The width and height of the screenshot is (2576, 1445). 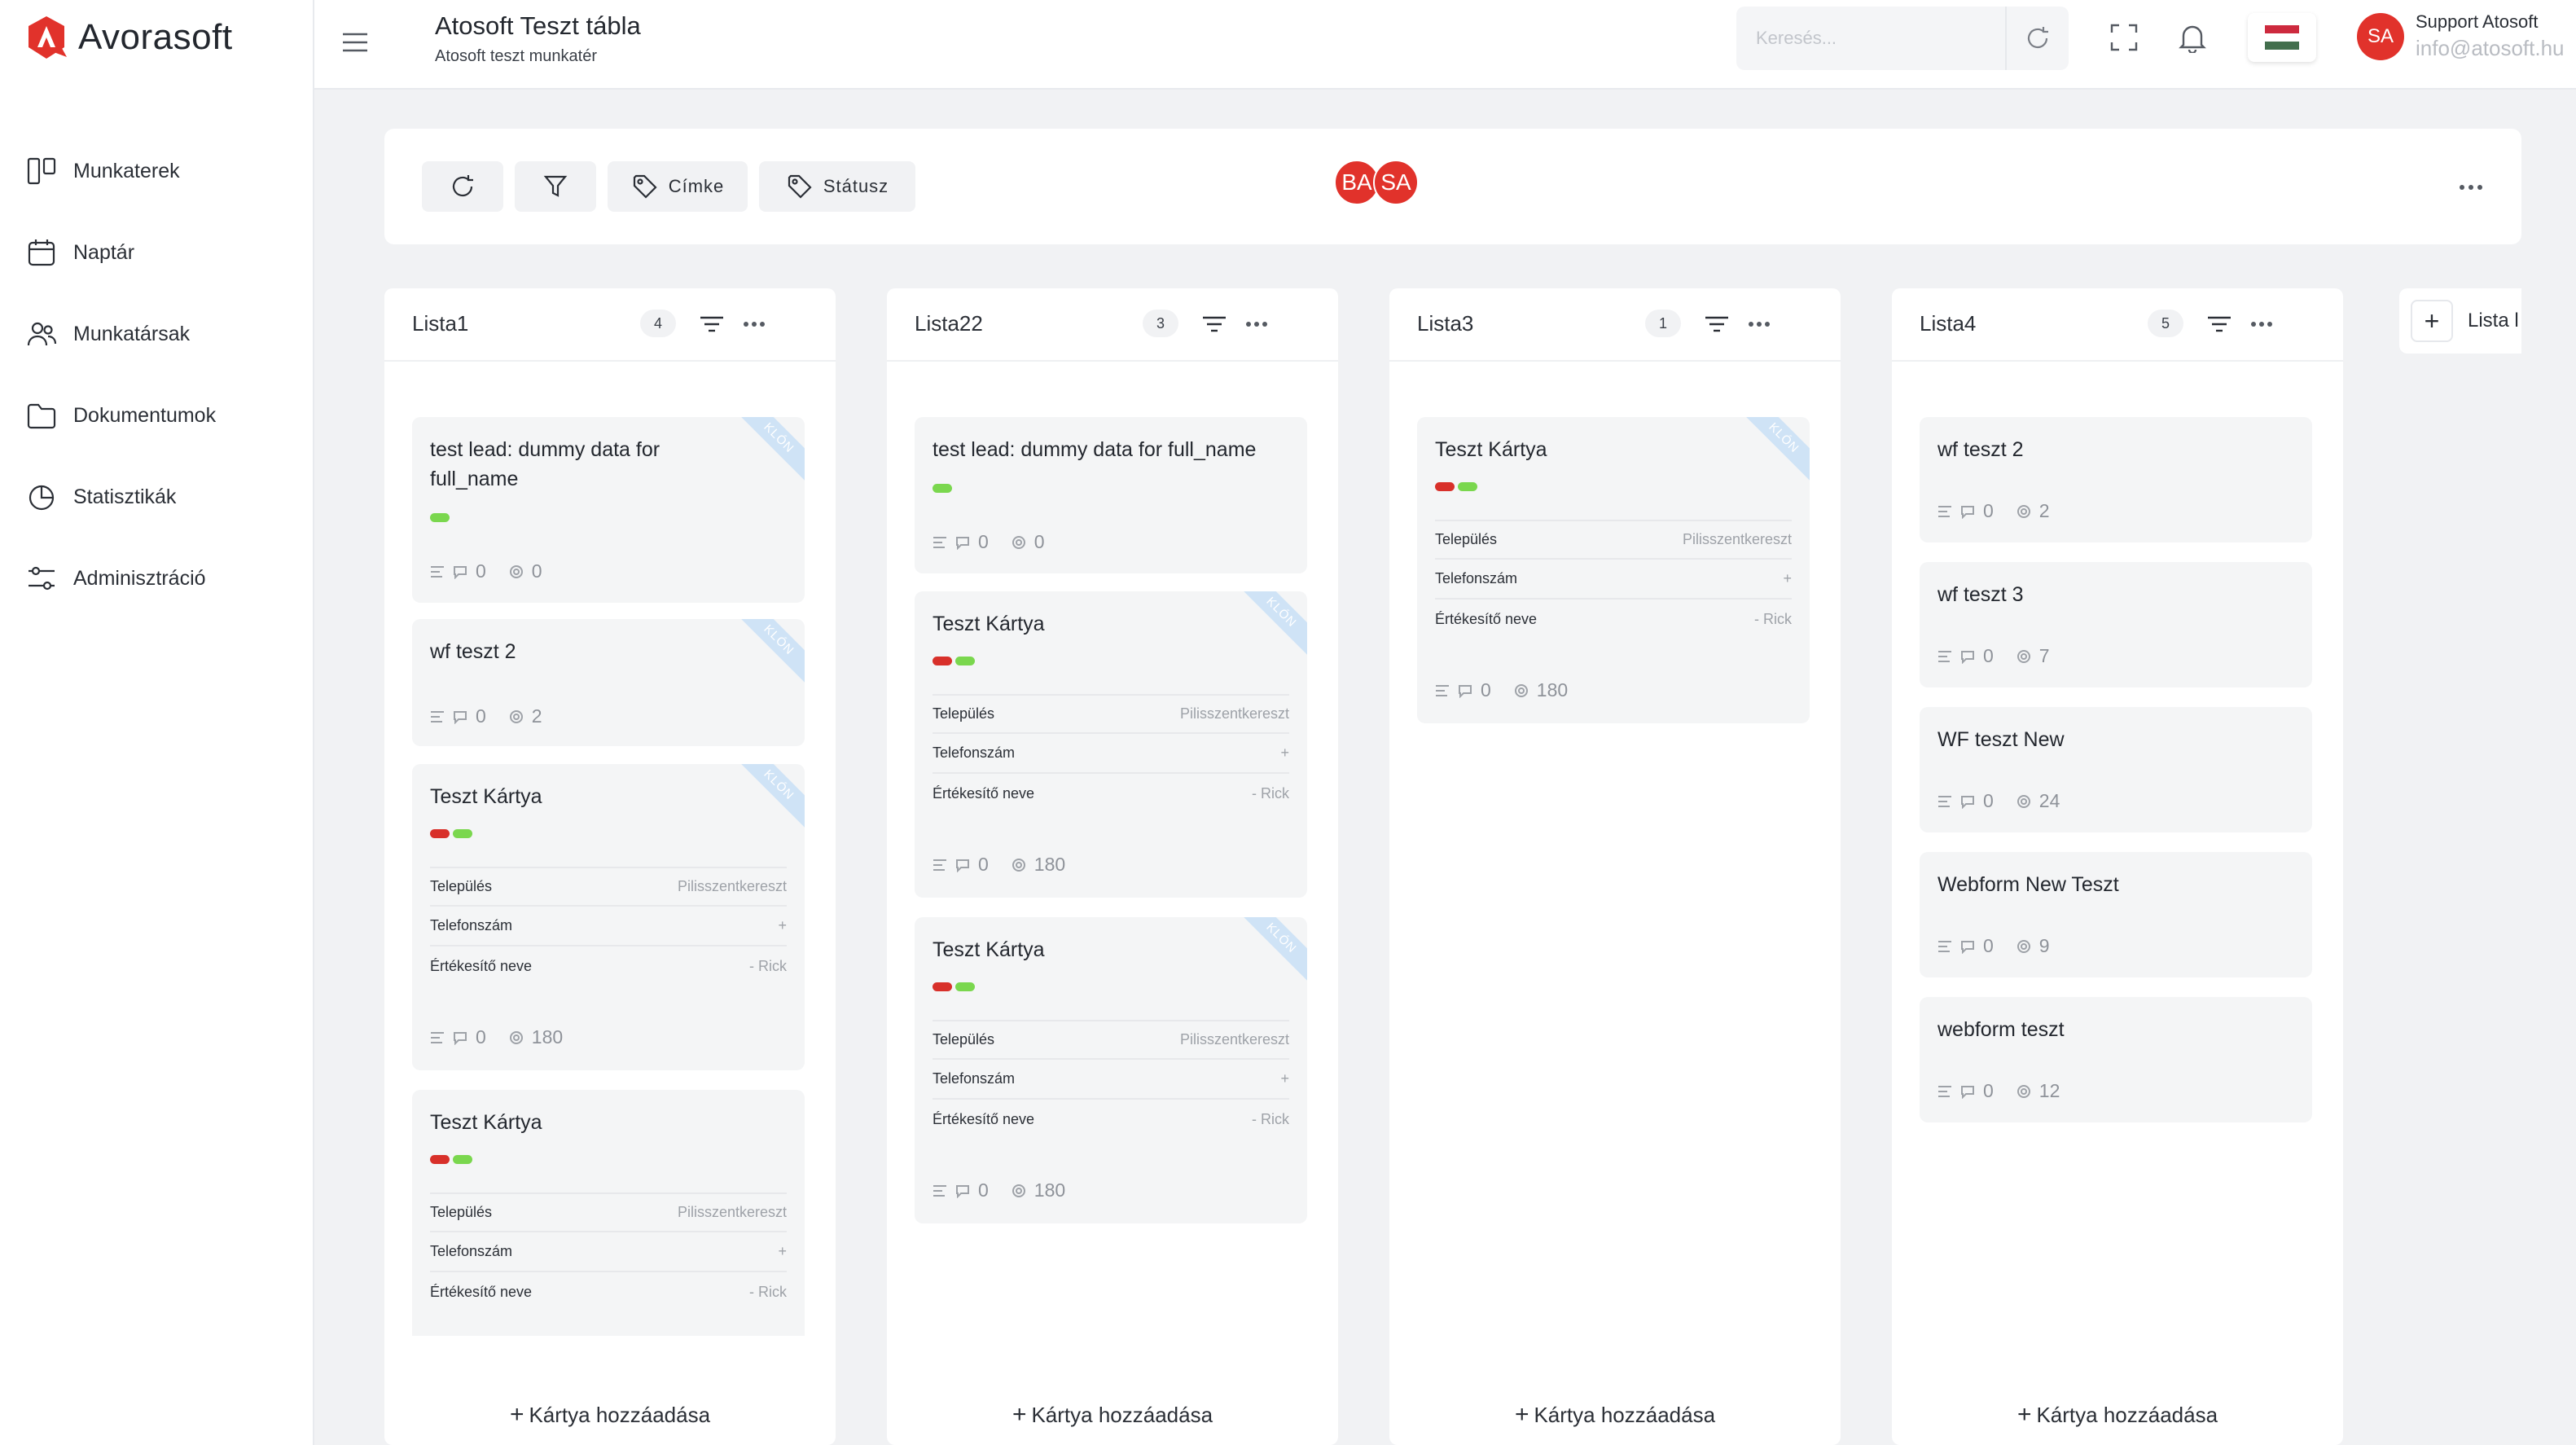 What do you see at coordinates (2116, 479) in the screenshot?
I see `kanban-card: wf teszt 2 0 2` at bounding box center [2116, 479].